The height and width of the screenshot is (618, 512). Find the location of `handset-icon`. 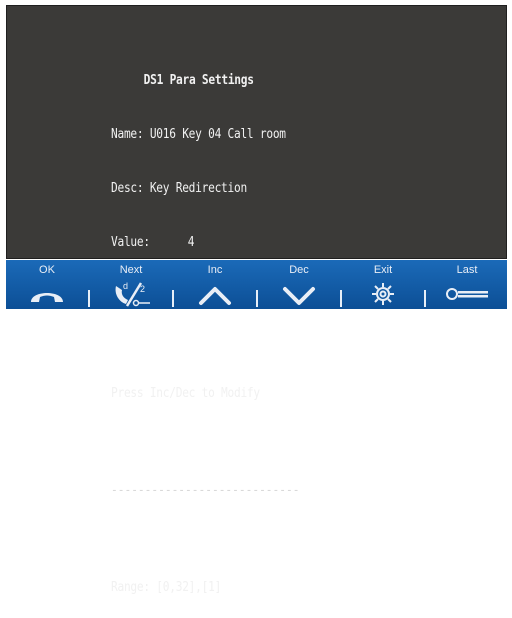

handset-icon is located at coordinates (47, 297).